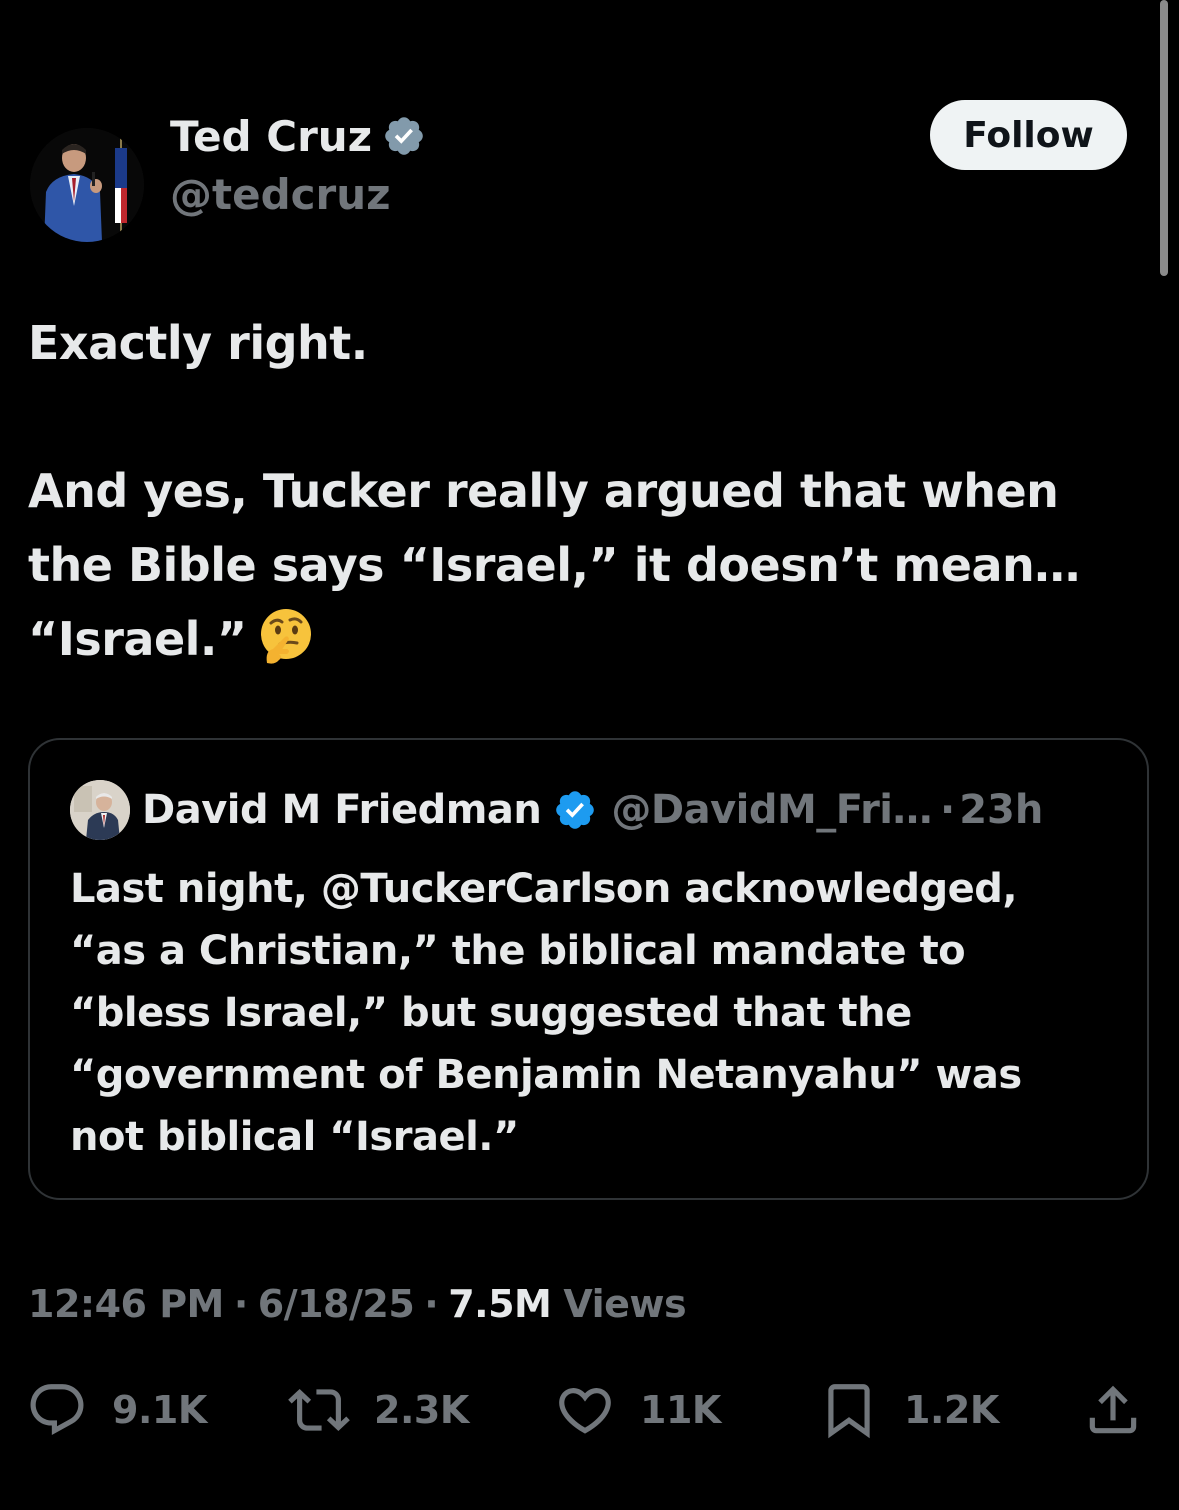 The image size is (1179, 1510). Describe the element at coordinates (637, 1410) in the screenshot. I see `like-button: 11K` at that location.